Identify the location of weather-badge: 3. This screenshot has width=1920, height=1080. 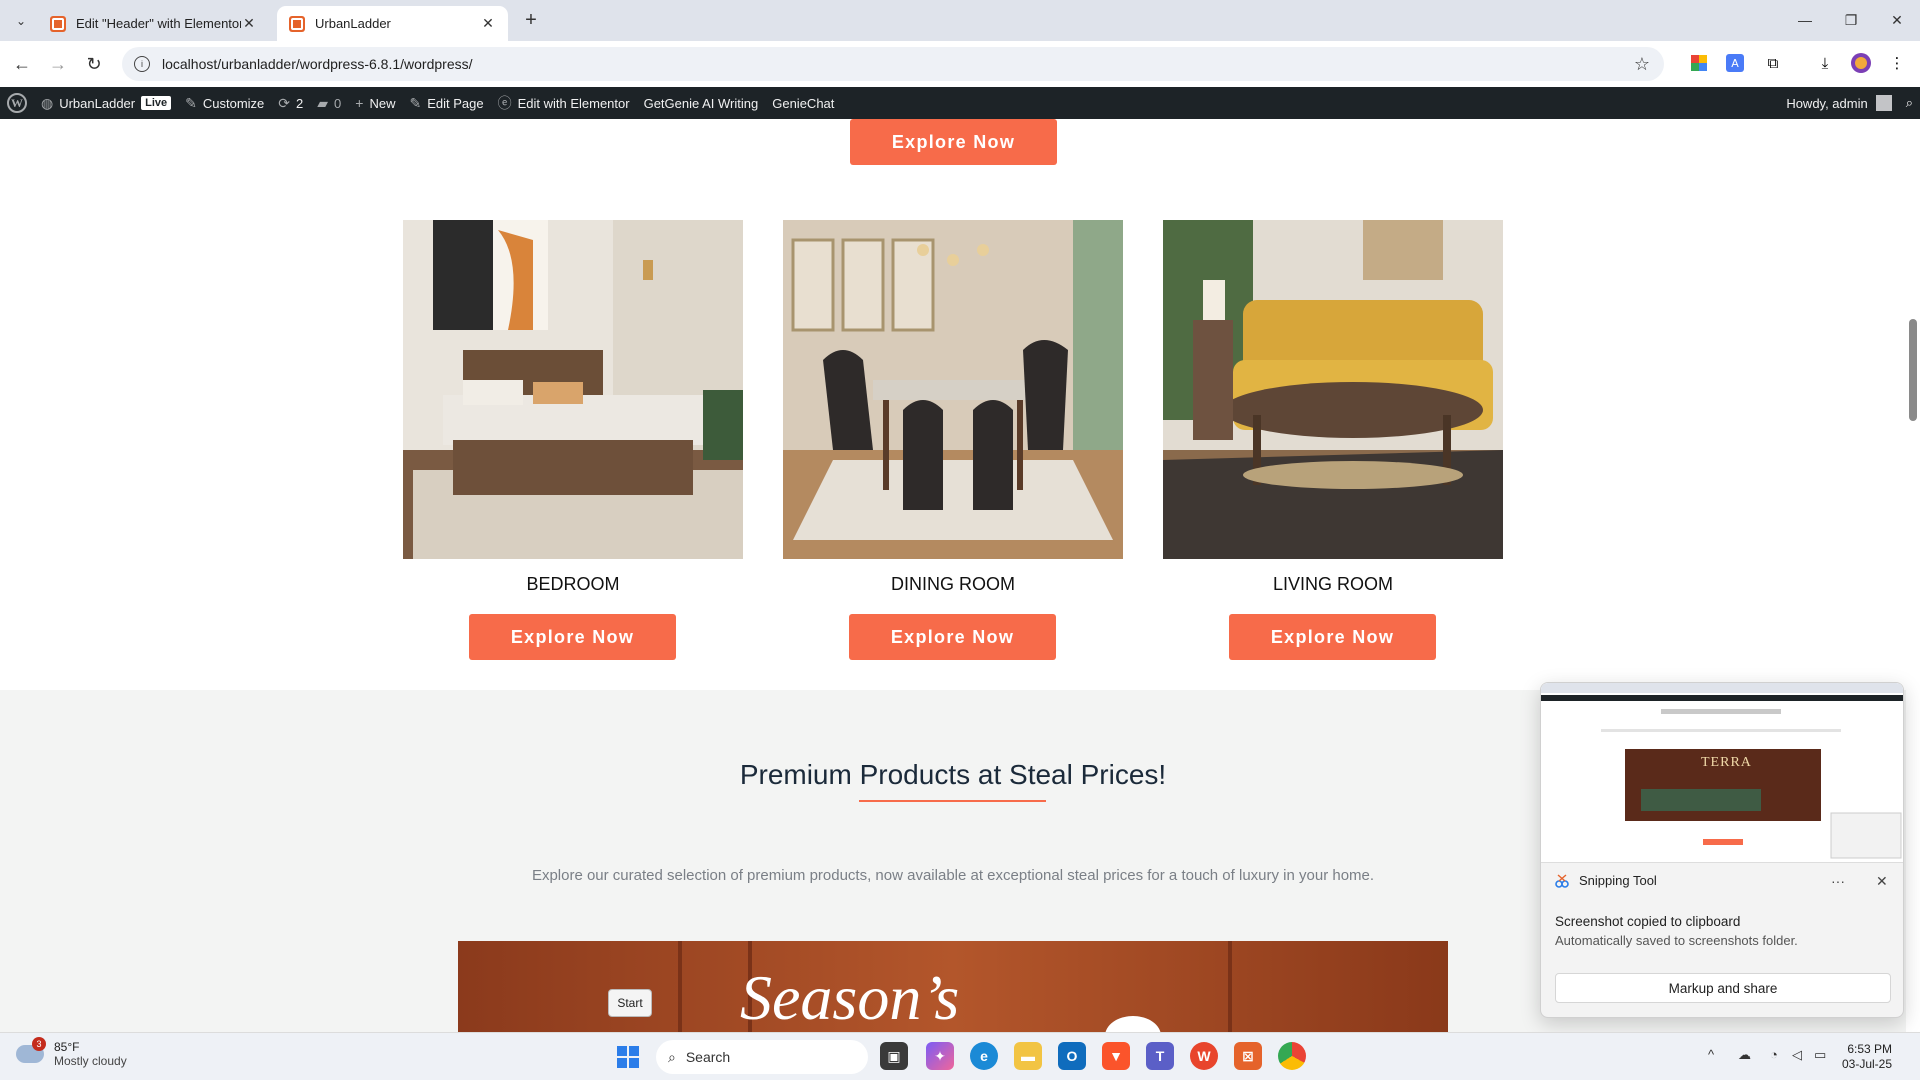
(39, 1044).